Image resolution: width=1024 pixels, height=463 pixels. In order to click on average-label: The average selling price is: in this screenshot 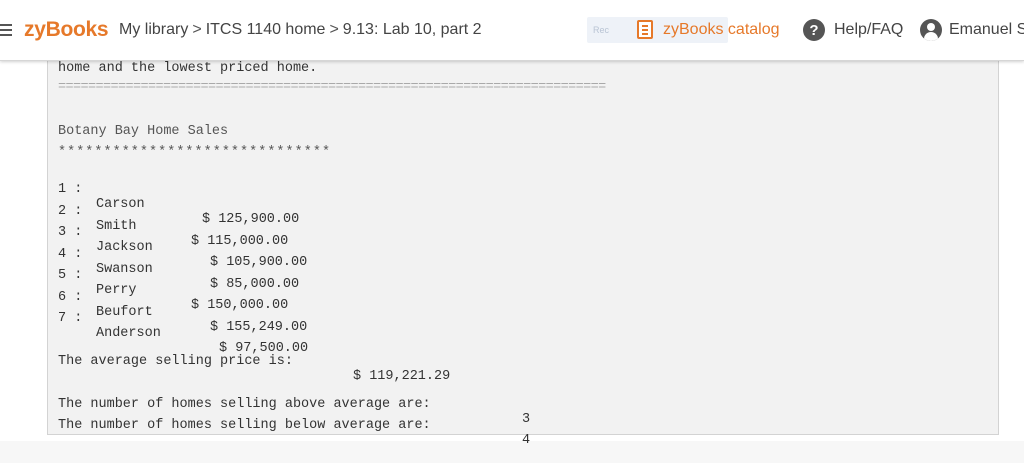, I will do `click(175, 361)`.